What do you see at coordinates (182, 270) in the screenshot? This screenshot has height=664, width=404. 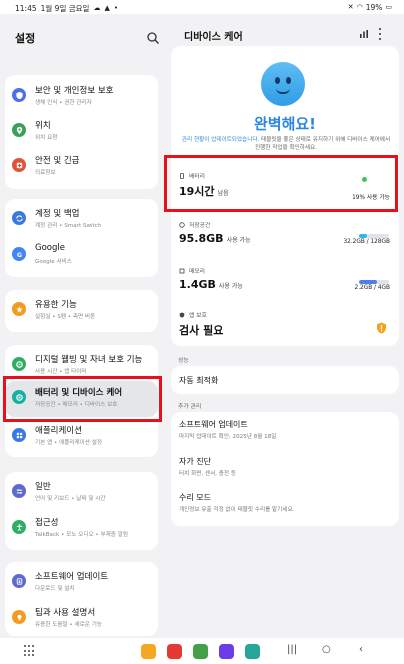 I see `memory-icon` at bounding box center [182, 270].